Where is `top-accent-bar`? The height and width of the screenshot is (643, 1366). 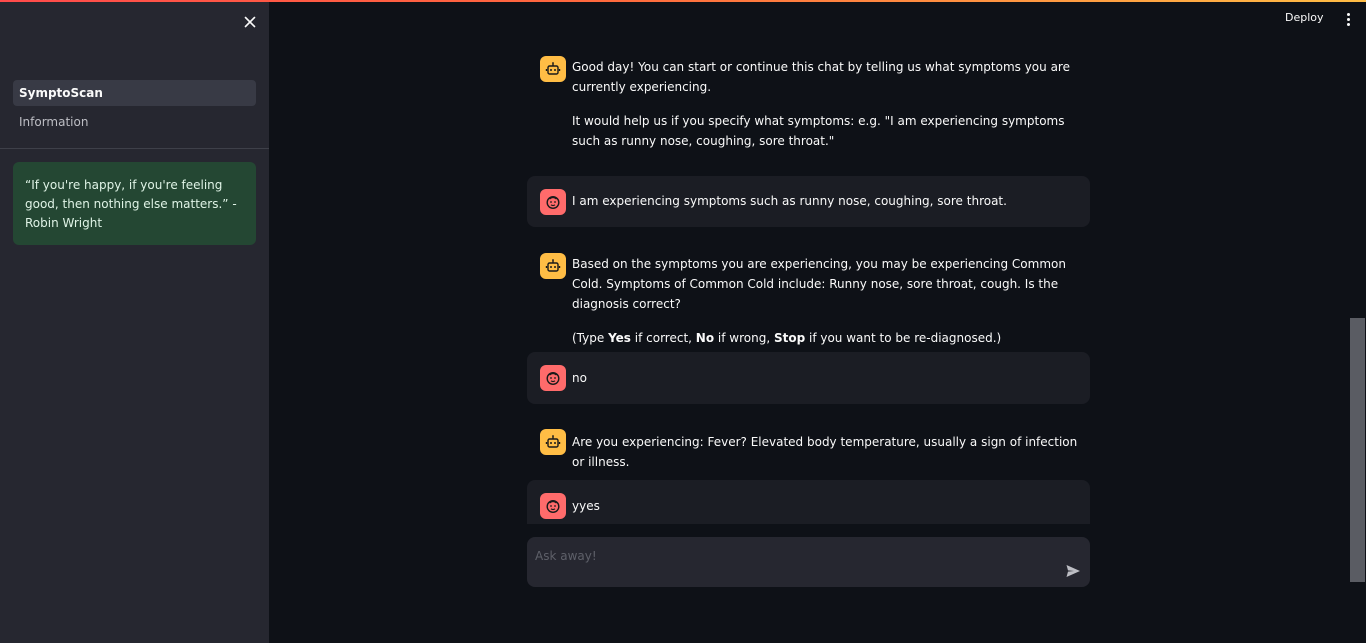
top-accent-bar is located at coordinates (683, 1).